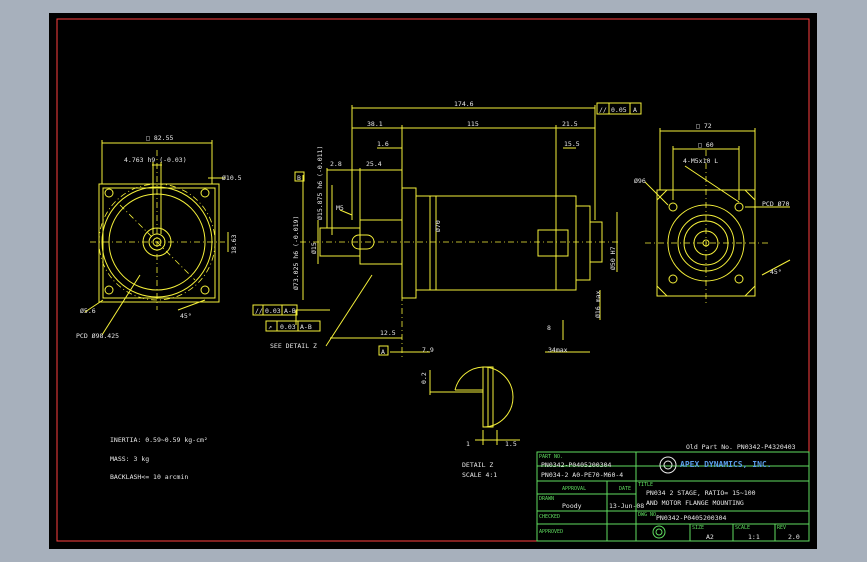 The height and width of the screenshot is (562, 867). What do you see at coordinates (306, 327) in the screenshot?
I see `tol-run-datum: A-B` at bounding box center [306, 327].